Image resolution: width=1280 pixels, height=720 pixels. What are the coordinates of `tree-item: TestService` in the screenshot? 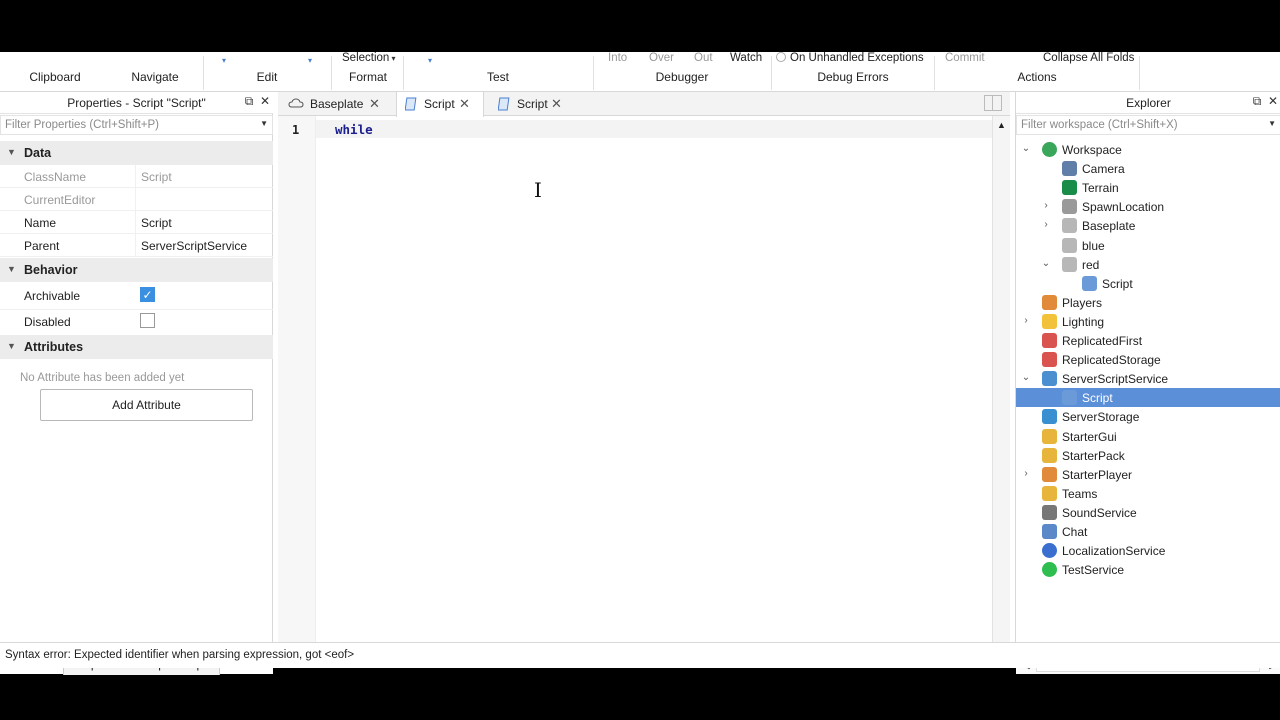 It's located at (1148, 569).